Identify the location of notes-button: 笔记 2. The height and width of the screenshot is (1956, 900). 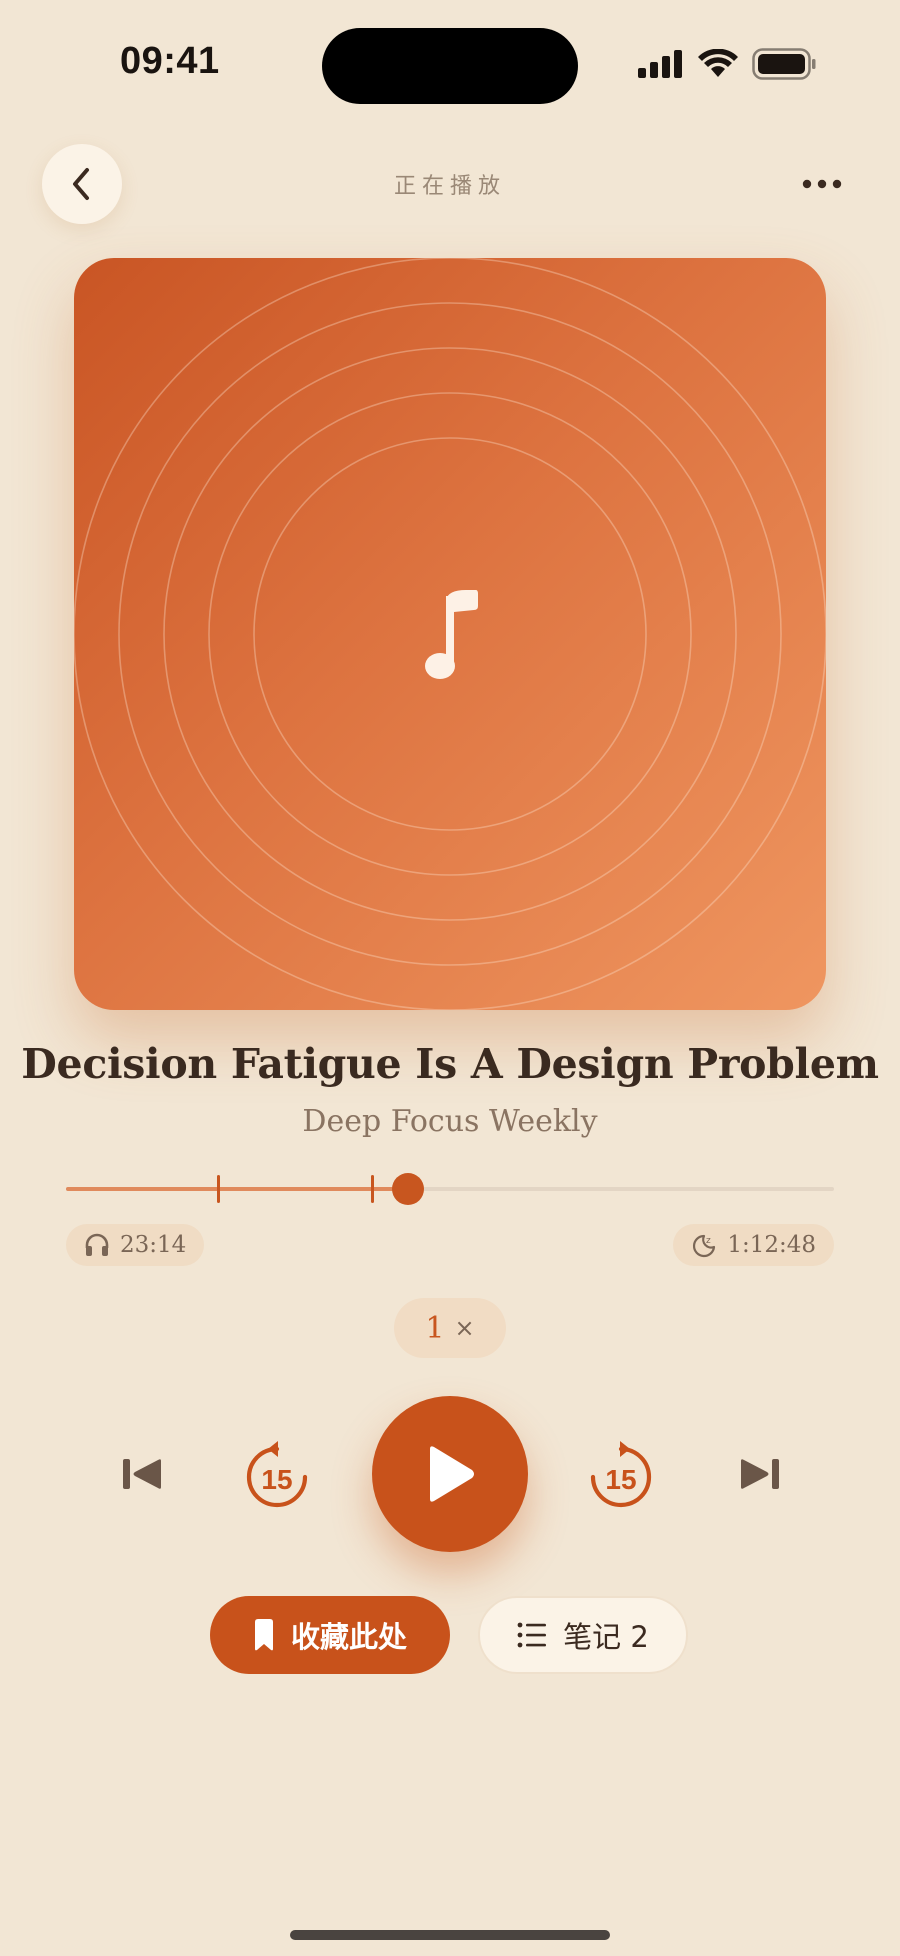
(583, 1635).